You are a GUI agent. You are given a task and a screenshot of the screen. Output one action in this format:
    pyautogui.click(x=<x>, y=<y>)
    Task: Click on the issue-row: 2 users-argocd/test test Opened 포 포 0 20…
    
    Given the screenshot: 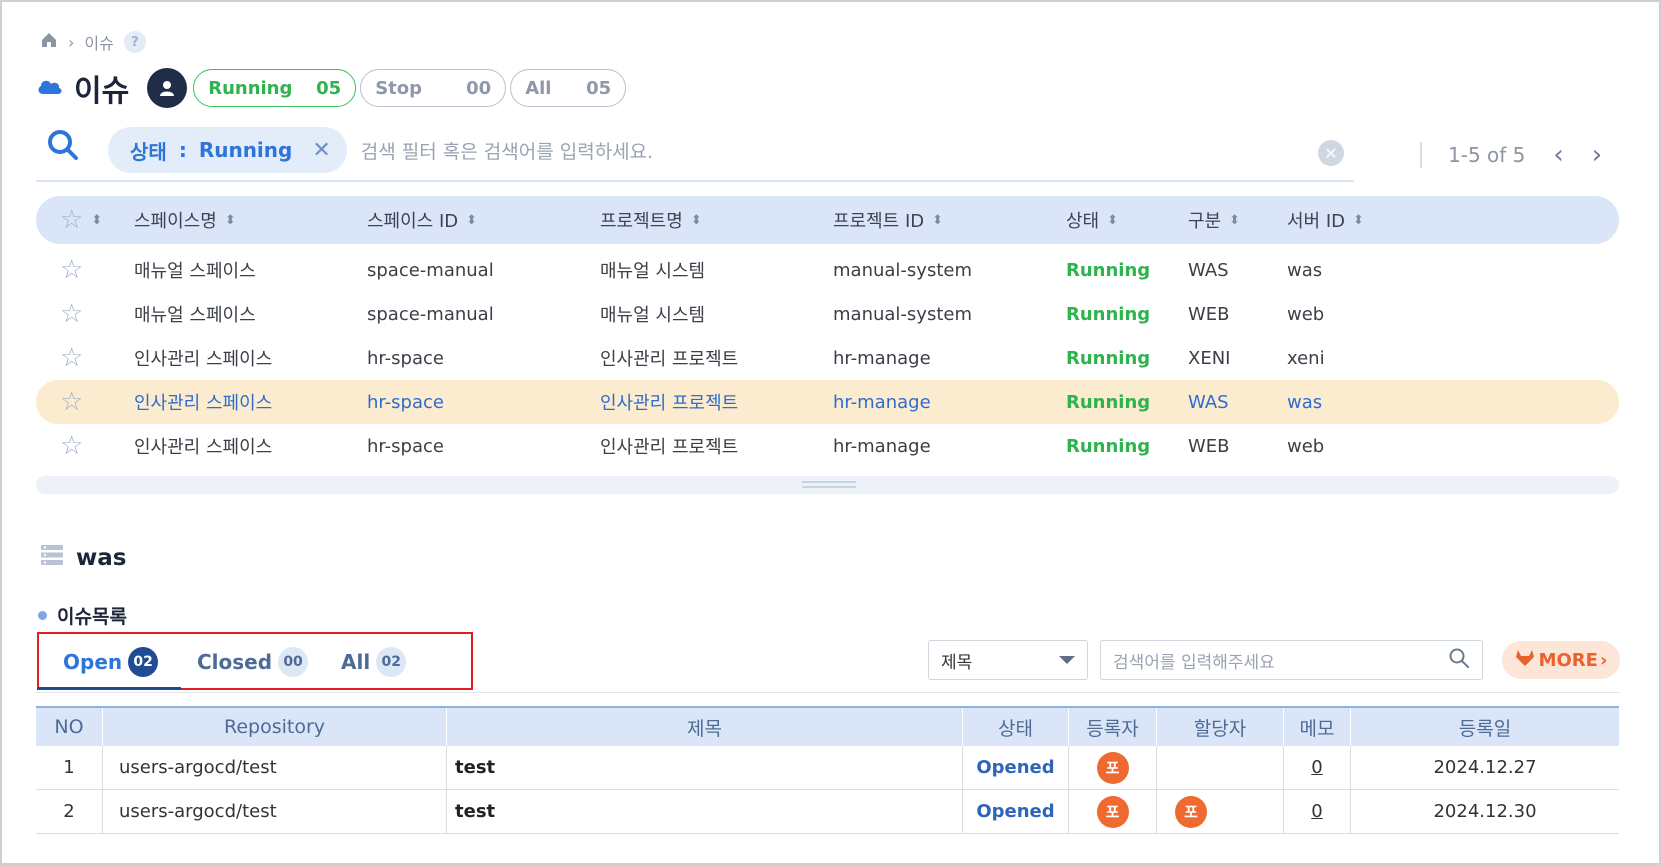 What is the action you would take?
    pyautogui.click(x=827, y=812)
    